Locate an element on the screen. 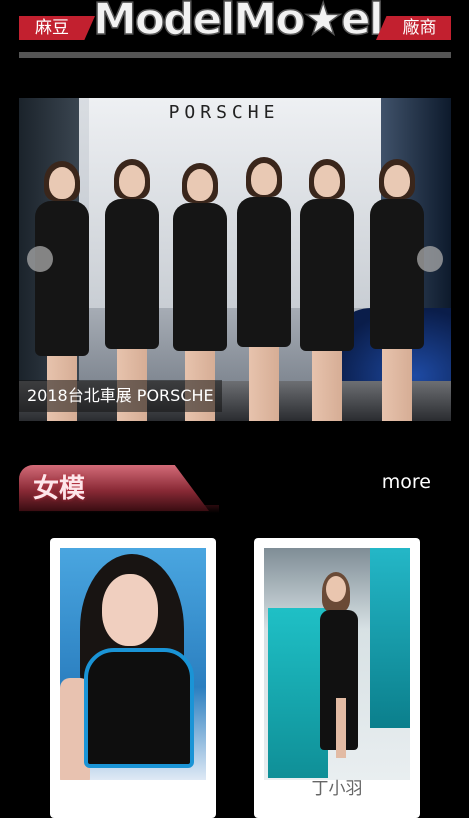 This screenshot has height=818, width=469. site-header: 麻豆 ModelMo★el 廠商 is located at coordinates (234, 30).